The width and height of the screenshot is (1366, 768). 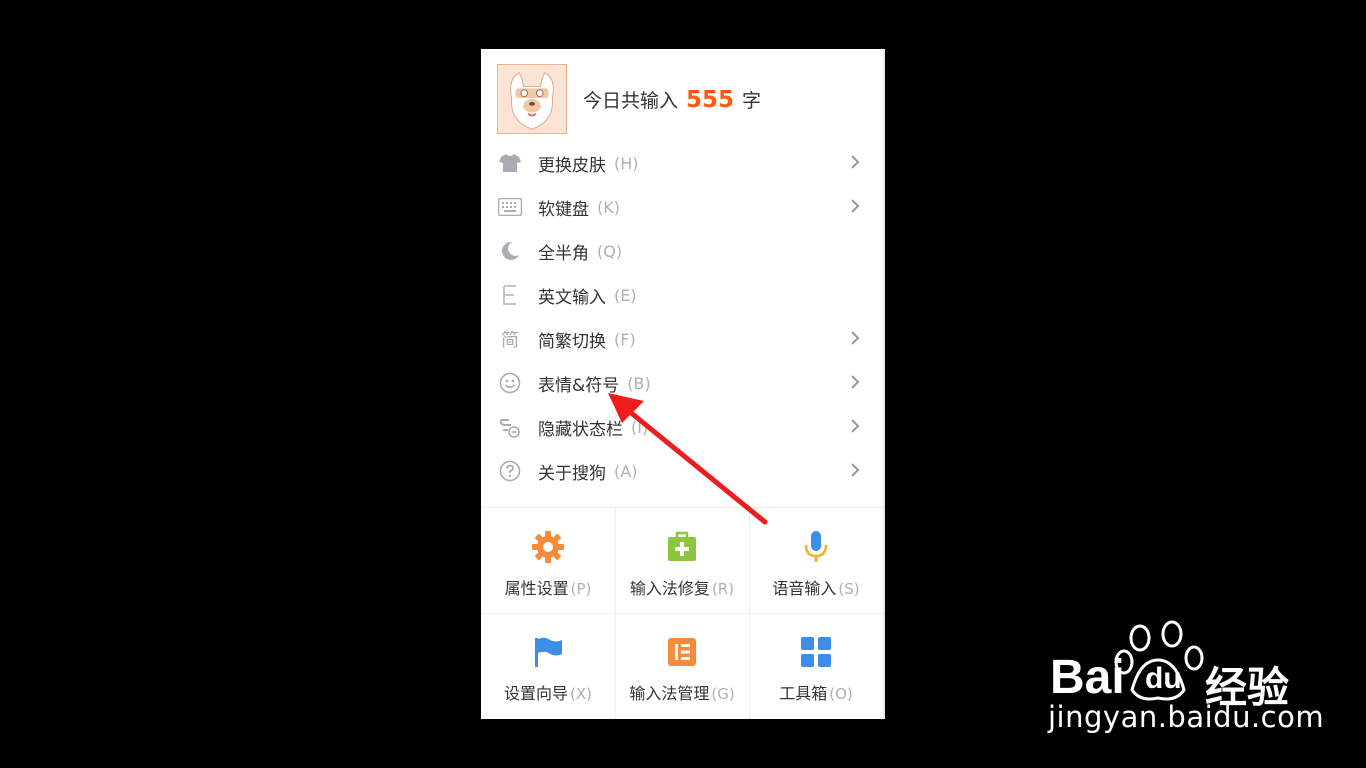 I want to click on panel-edge, so click(x=884, y=384).